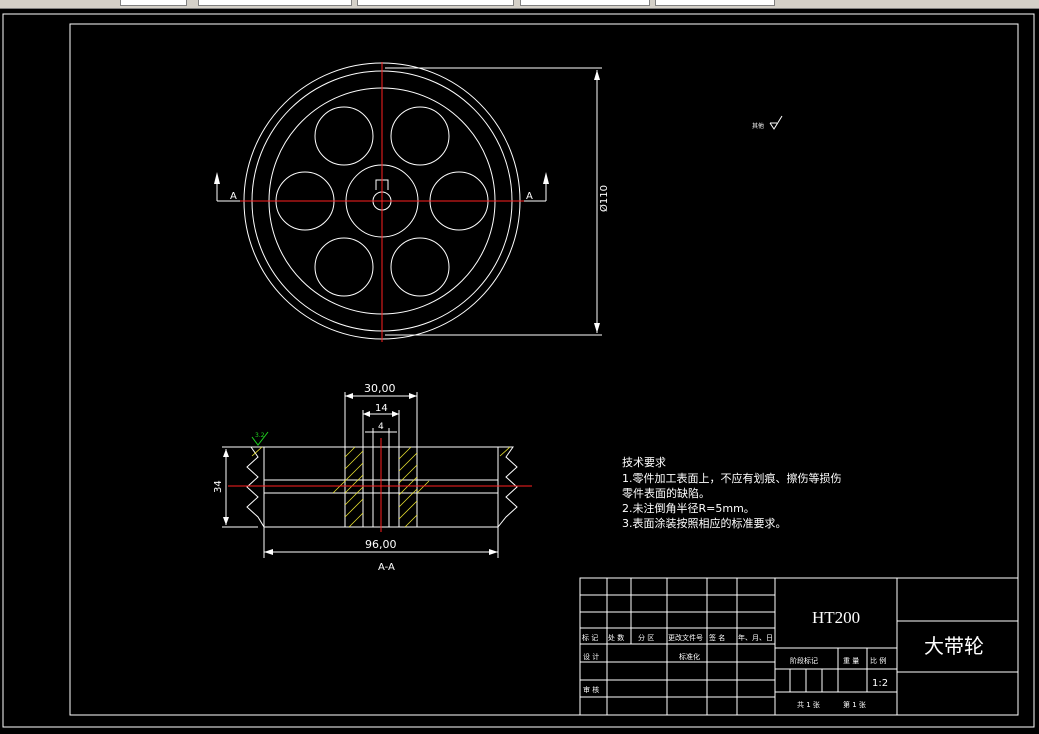  Describe the element at coordinates (255, 487) in the screenshot. I see `rim-profile-left` at that location.